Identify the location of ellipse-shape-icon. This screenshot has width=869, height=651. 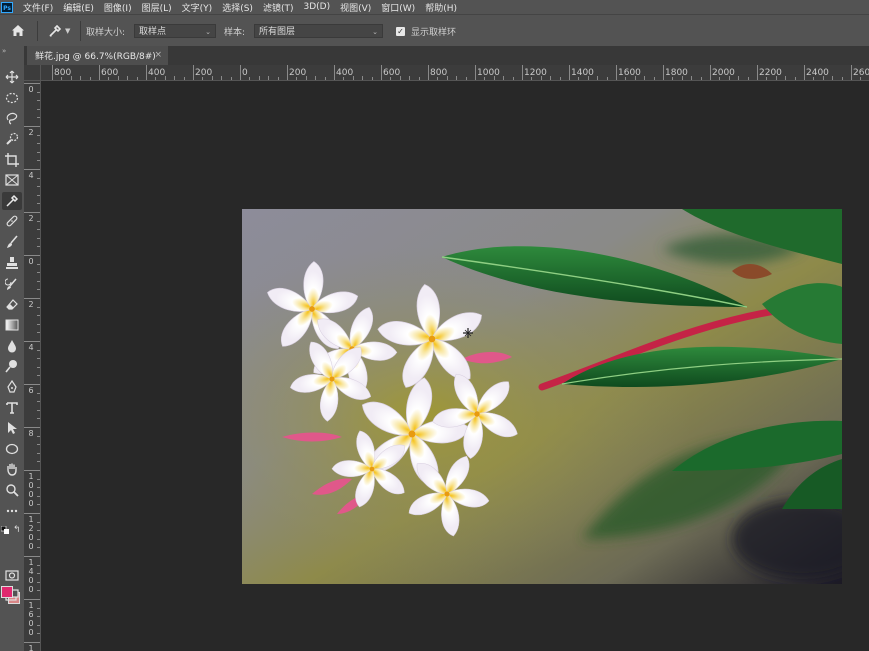
(12, 449).